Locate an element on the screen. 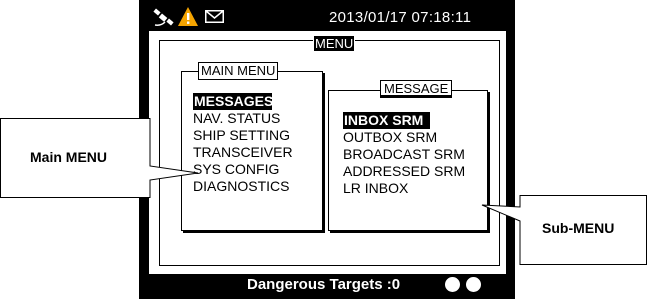  sub-menu-item-addressed-srm: ADDRESSED SRM is located at coordinates (411, 171).